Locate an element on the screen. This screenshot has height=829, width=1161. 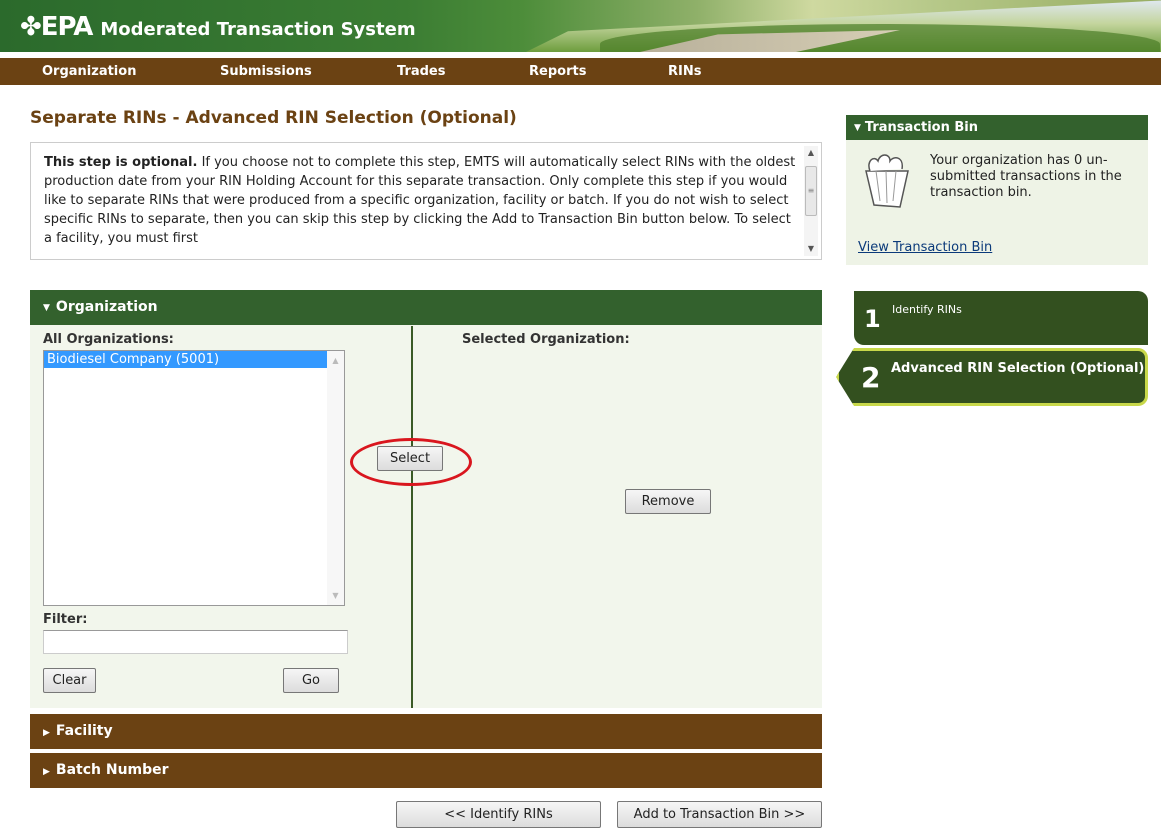
all-organizations-list: Biodiesel Company (5001) ▲ ▼ is located at coordinates (194, 478).